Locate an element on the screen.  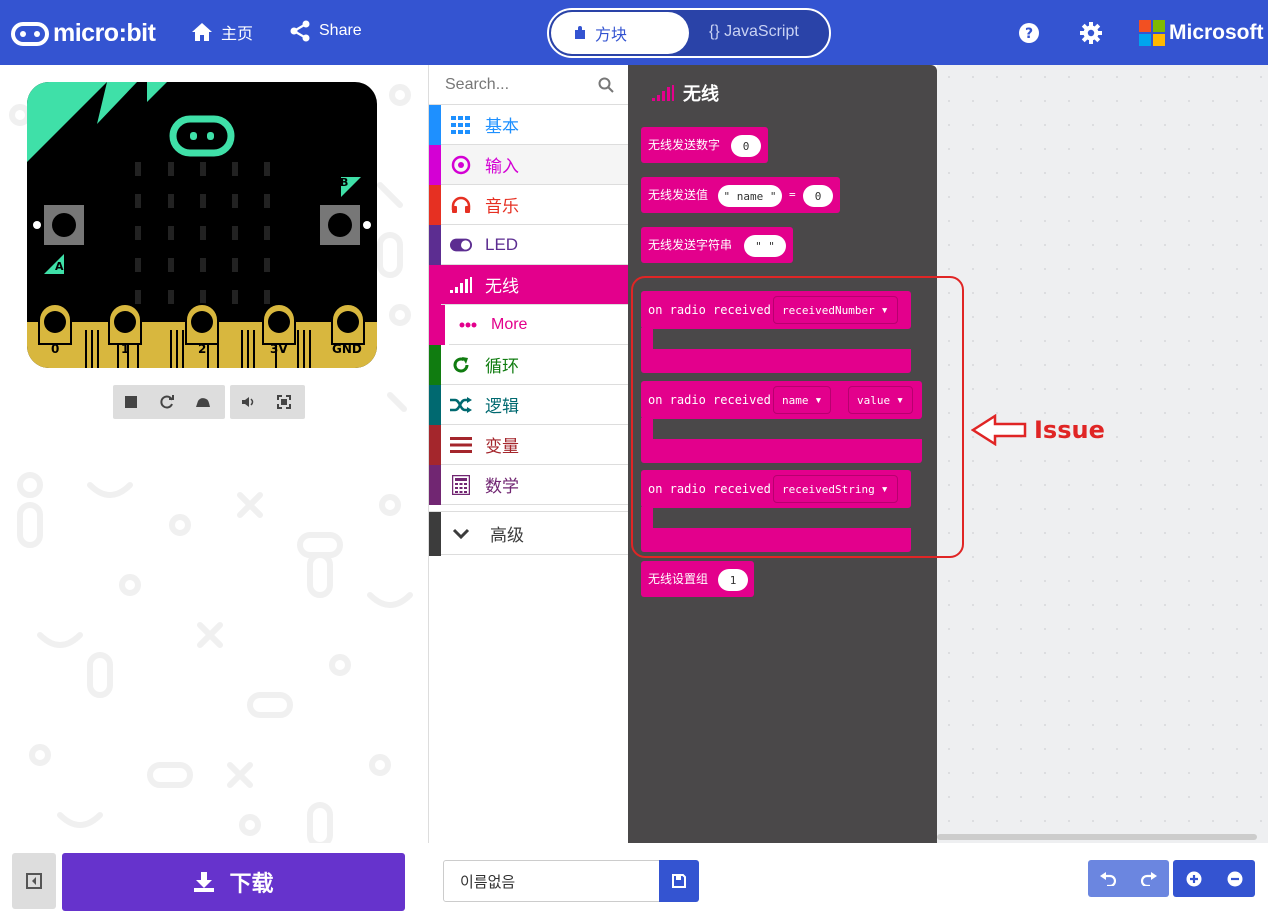
download-button: 下载 is located at coordinates (233, 882).